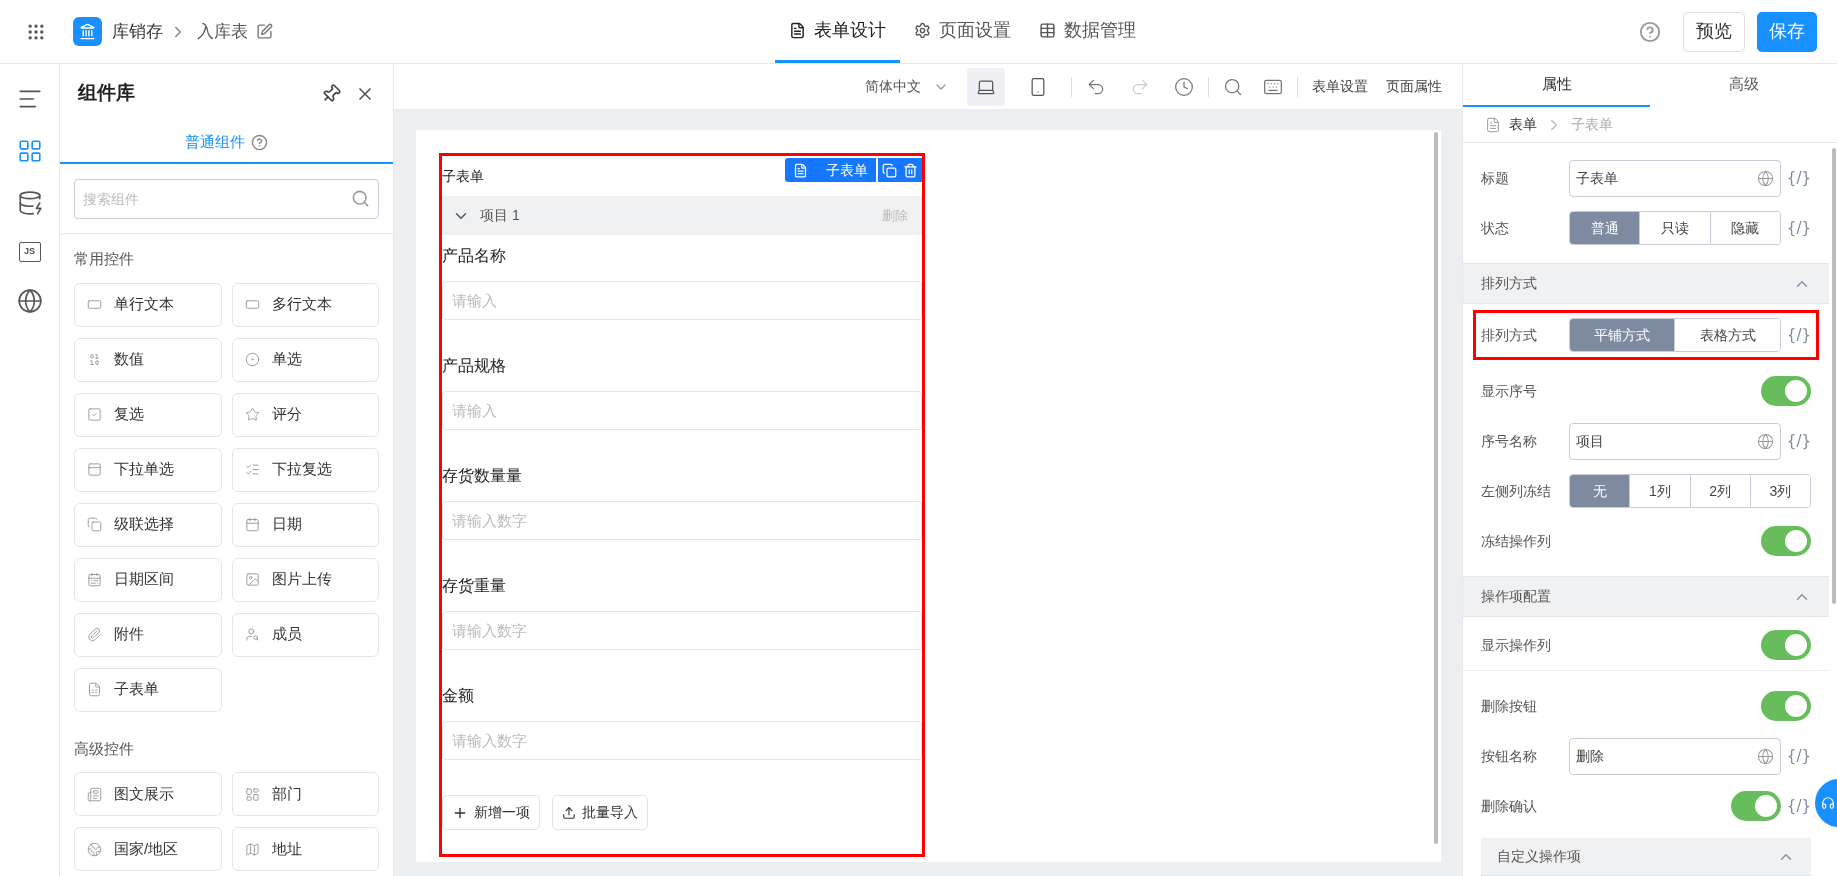  I want to click on globe-icon, so click(29, 301).